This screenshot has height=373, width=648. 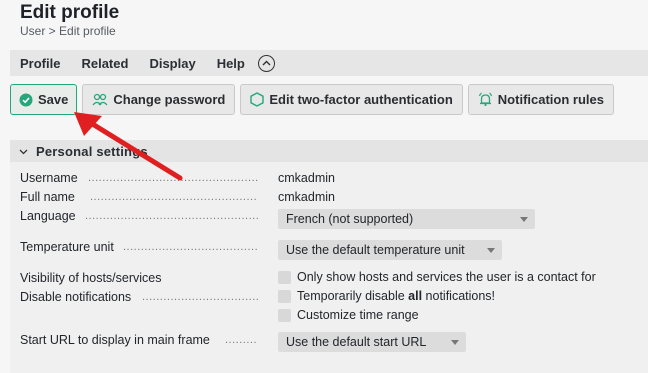 I want to click on annotation-arrow-icon, so click(x=128, y=146).